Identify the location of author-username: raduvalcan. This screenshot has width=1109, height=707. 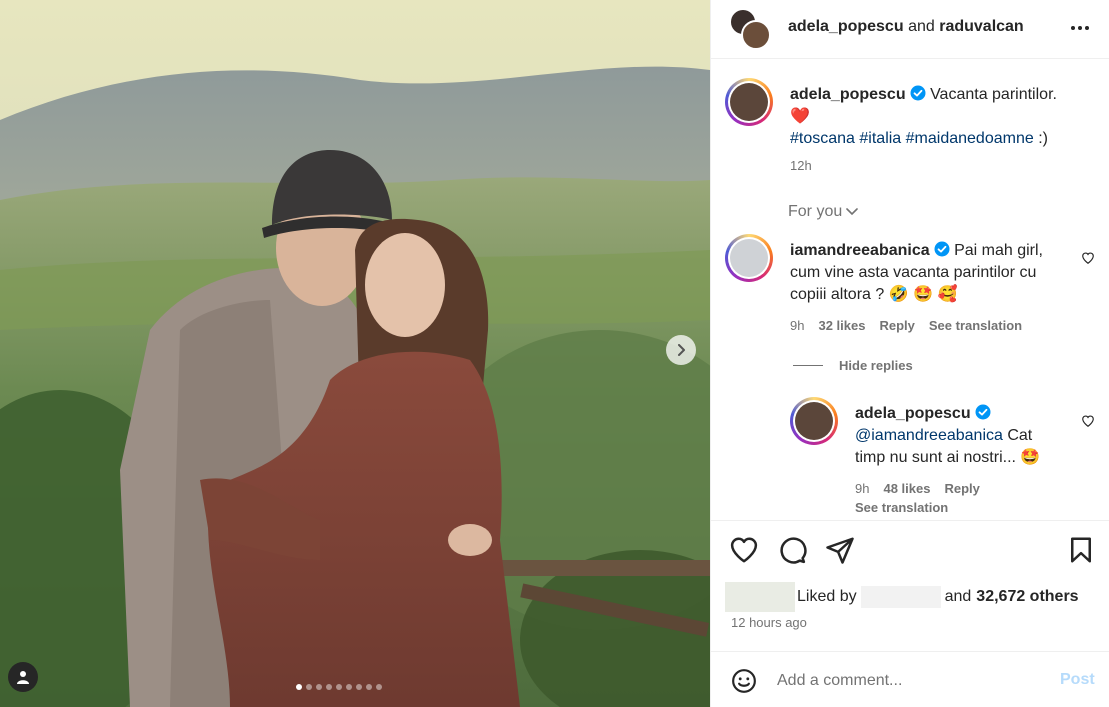
(981, 26).